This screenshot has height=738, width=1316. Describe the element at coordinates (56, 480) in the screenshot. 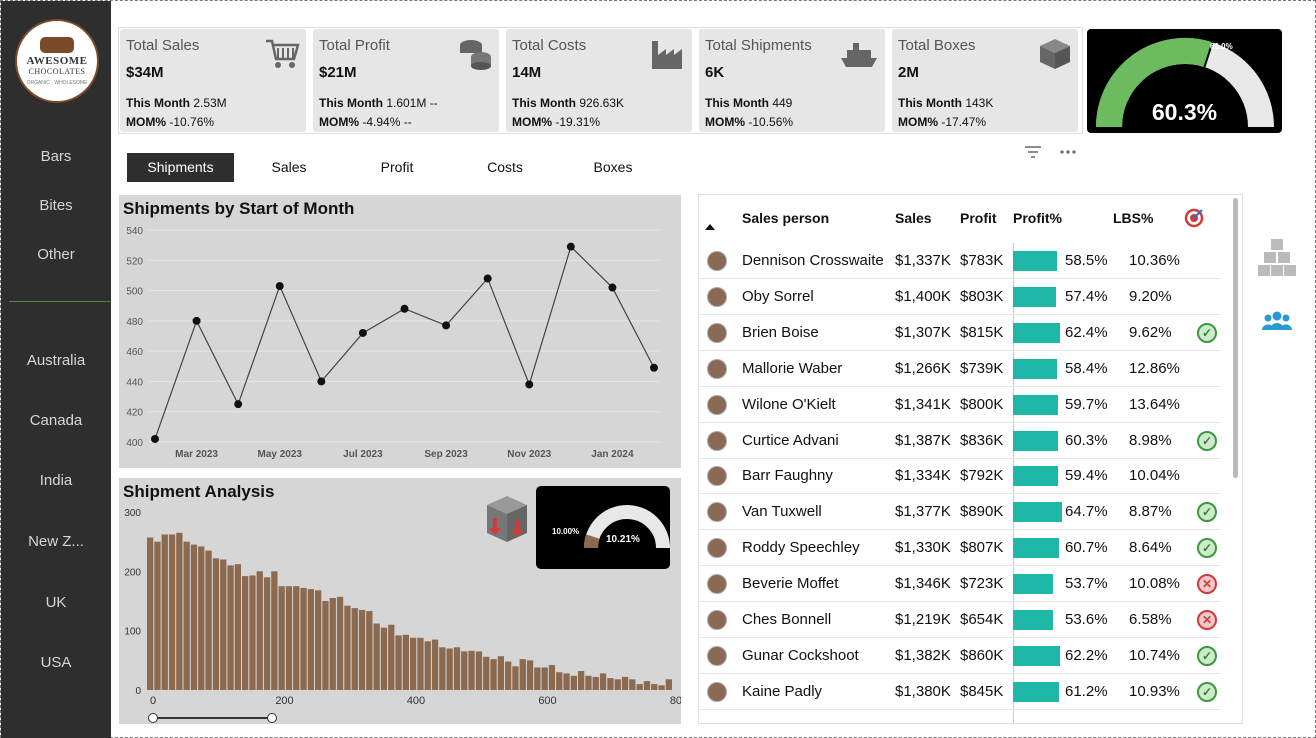

I see `sidebar-item-india: India` at that location.